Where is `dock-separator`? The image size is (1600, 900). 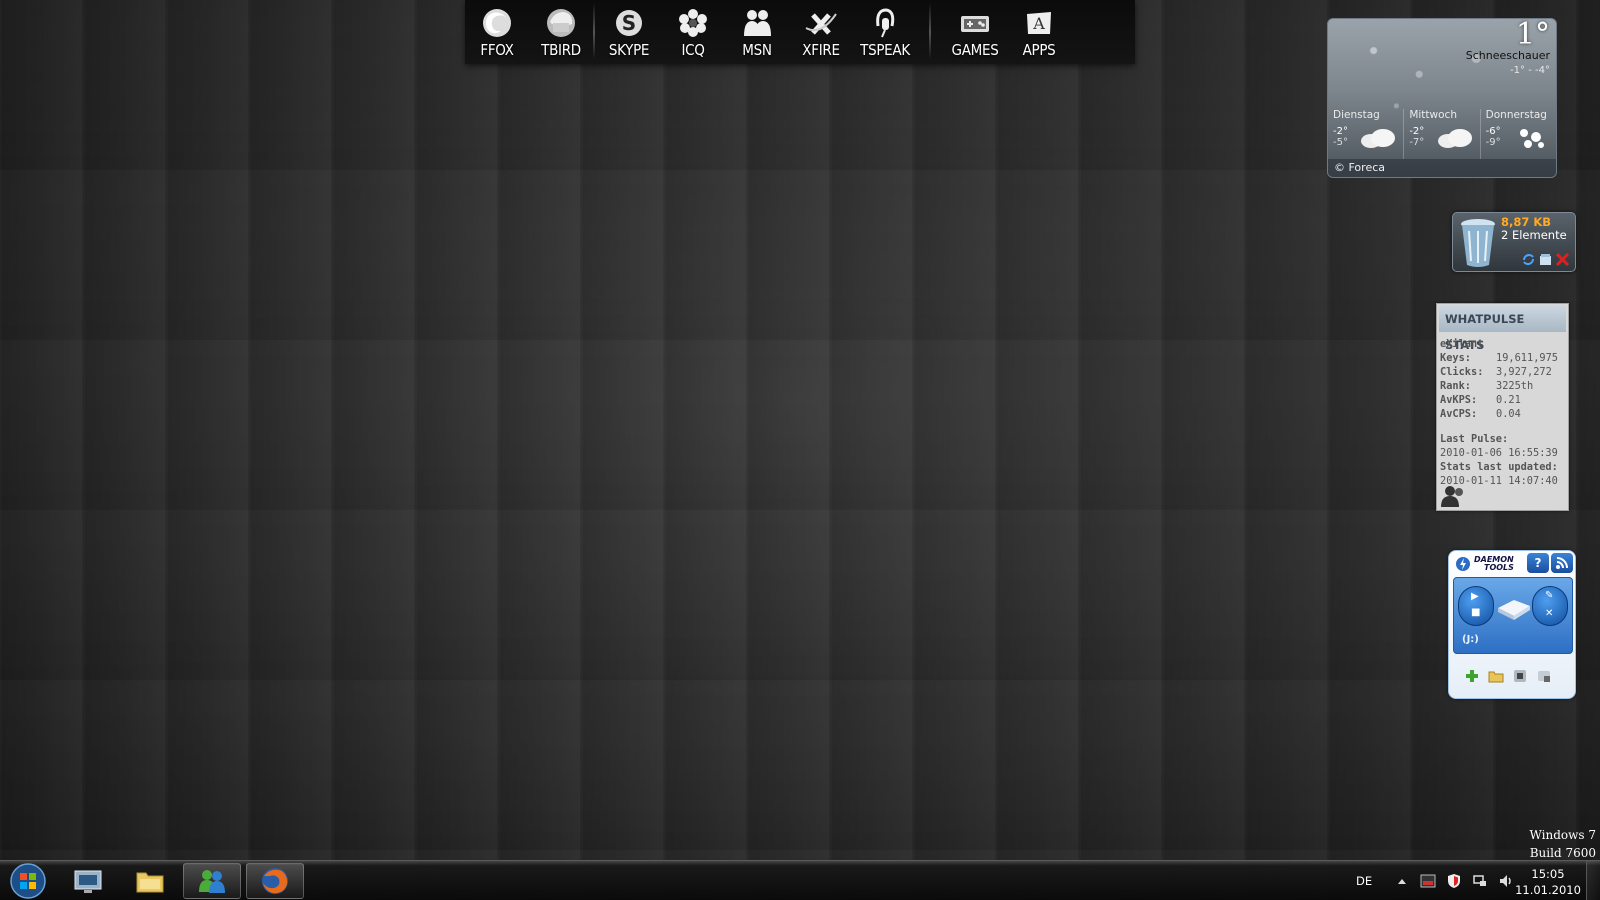 dock-separator is located at coordinates (930, 32).